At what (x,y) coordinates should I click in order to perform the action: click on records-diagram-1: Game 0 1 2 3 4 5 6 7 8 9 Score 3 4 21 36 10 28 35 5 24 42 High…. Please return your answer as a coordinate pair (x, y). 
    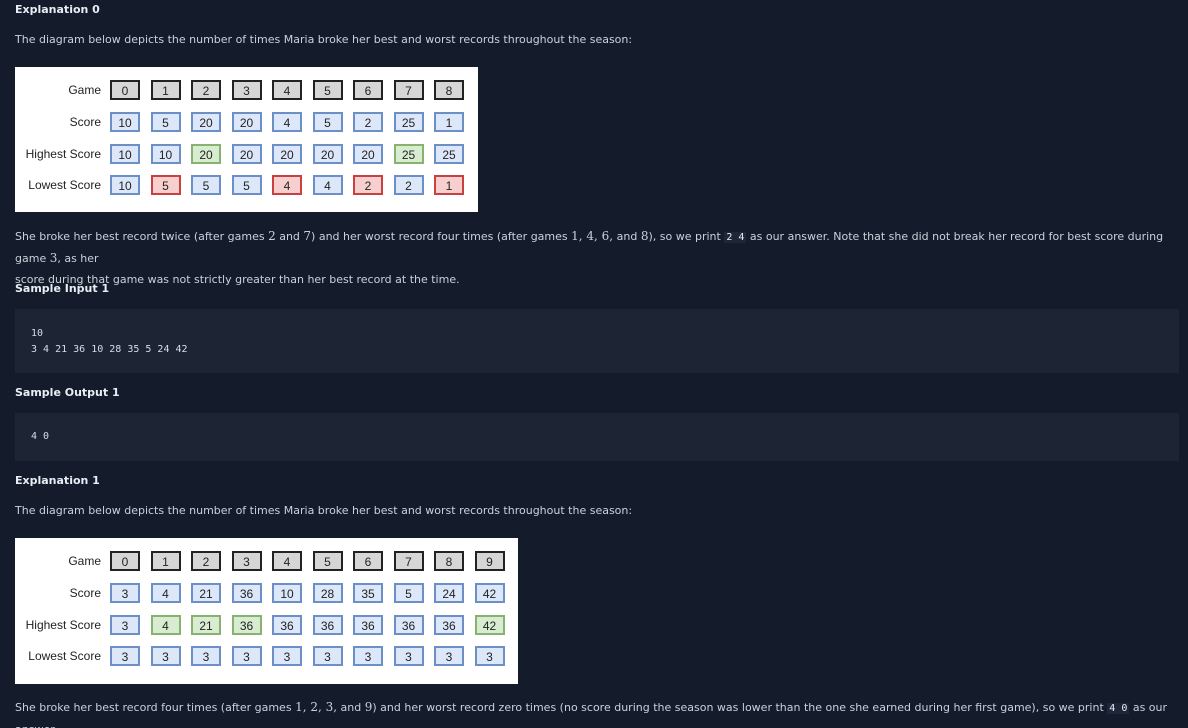
    Looking at the image, I should click on (266, 611).